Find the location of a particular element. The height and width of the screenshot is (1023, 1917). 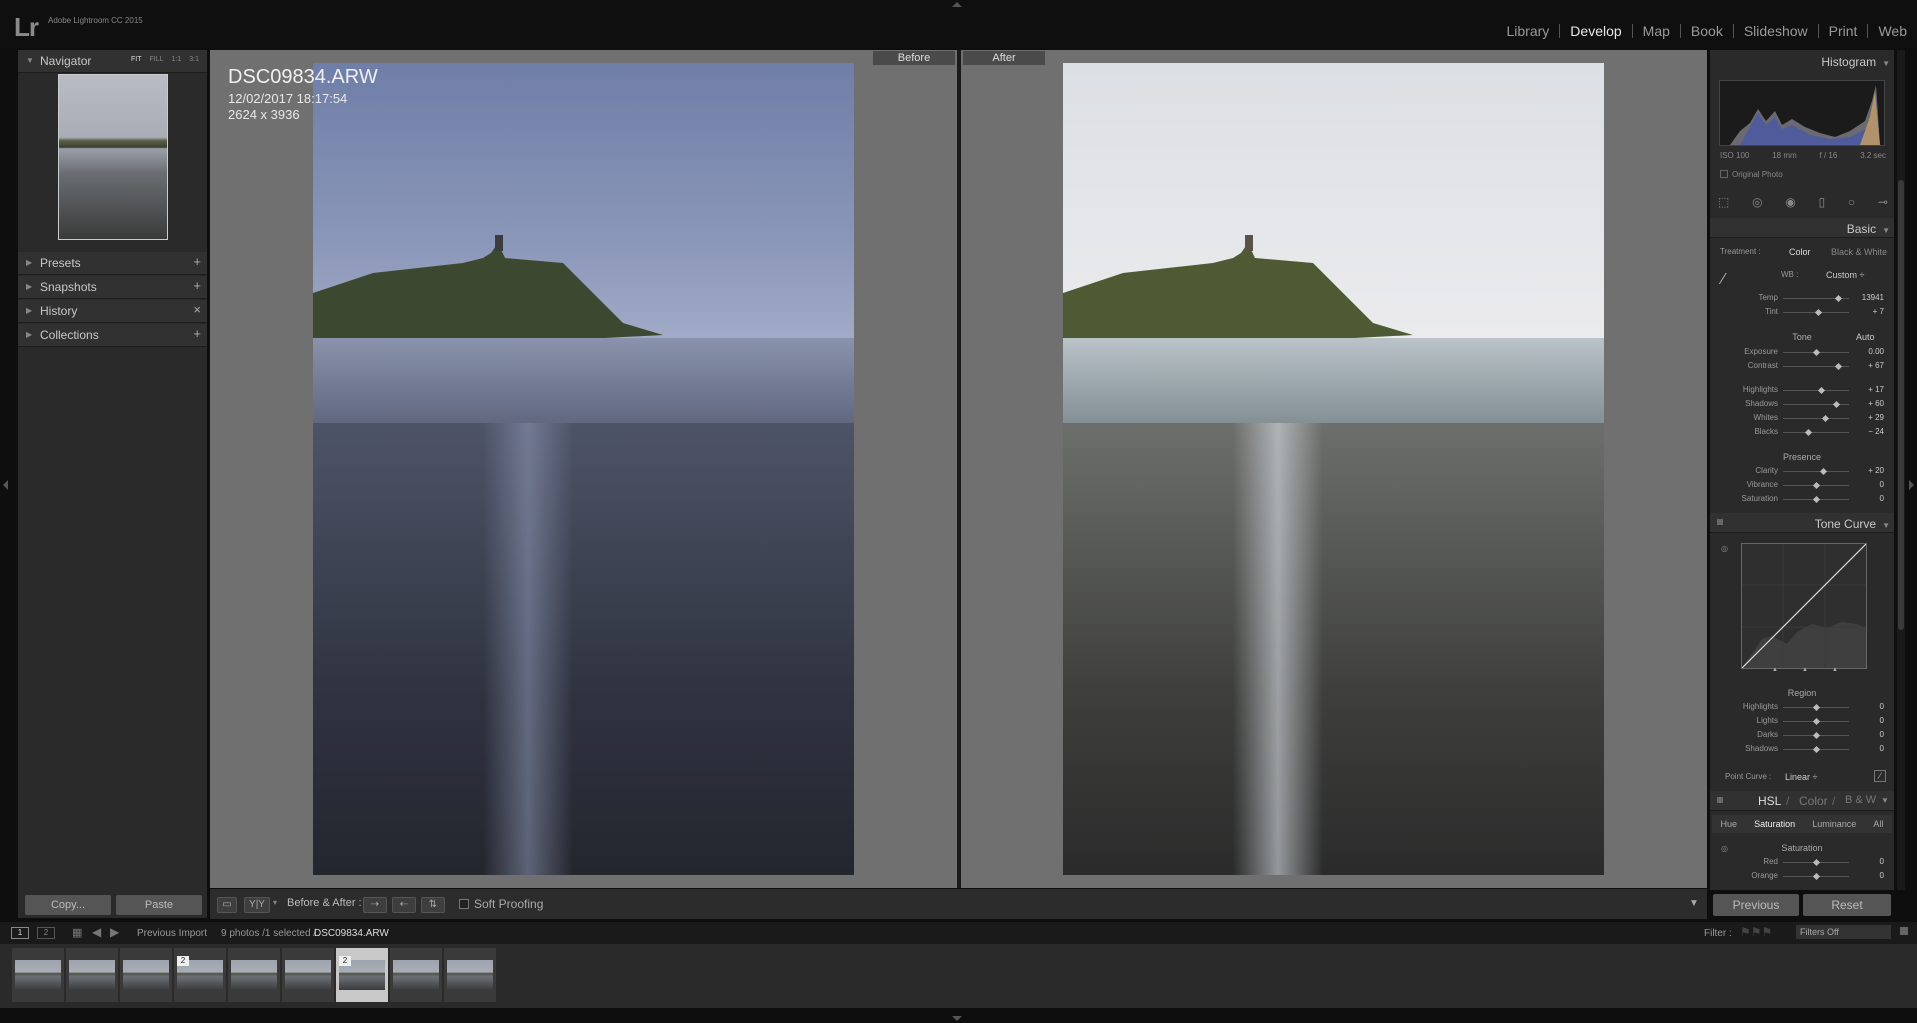

collapse-bottom-icon is located at coordinates (957, 1018).